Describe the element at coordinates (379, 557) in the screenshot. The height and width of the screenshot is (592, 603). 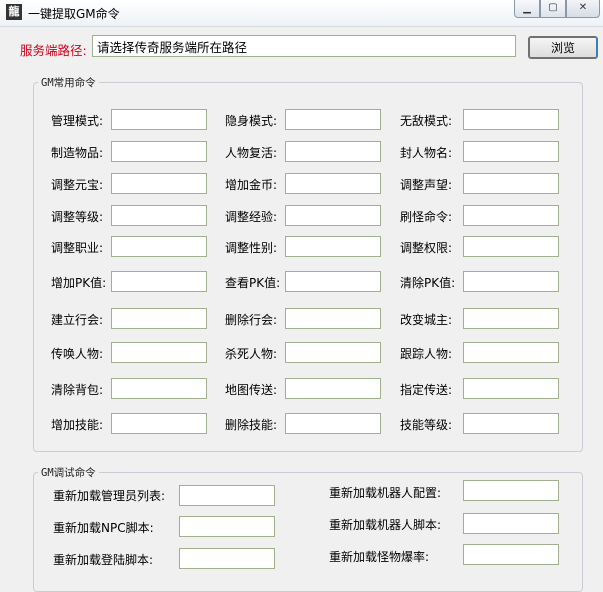
I see `gm-debug-label: 重新加载怪物爆率:` at that location.